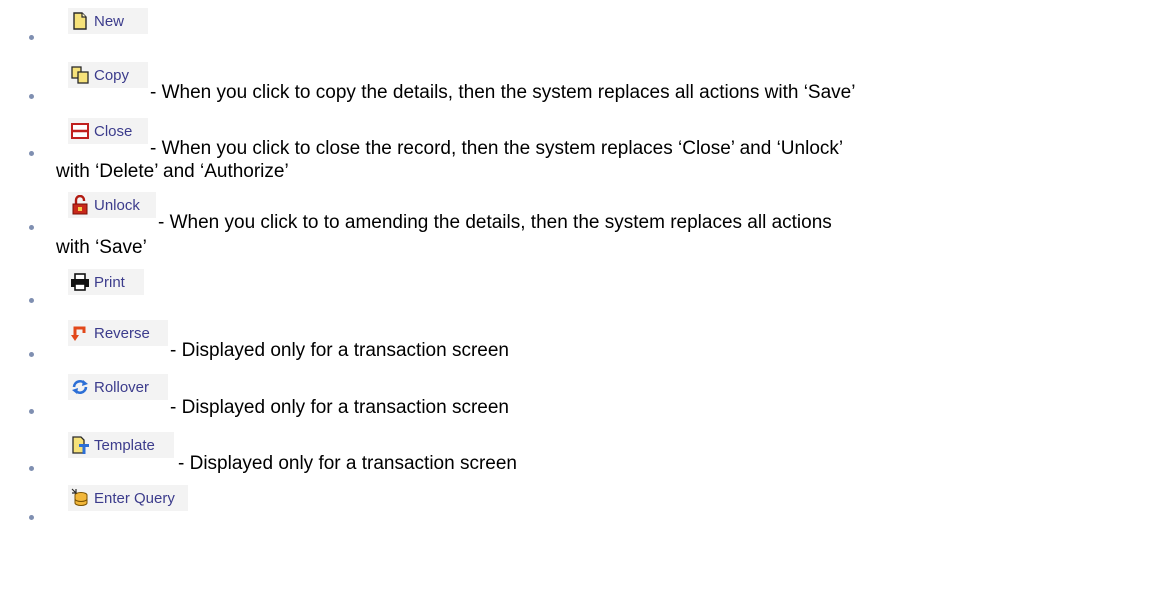 The height and width of the screenshot is (610, 1172). Describe the element at coordinates (80, 75) in the screenshot. I see `copy-icon` at that location.